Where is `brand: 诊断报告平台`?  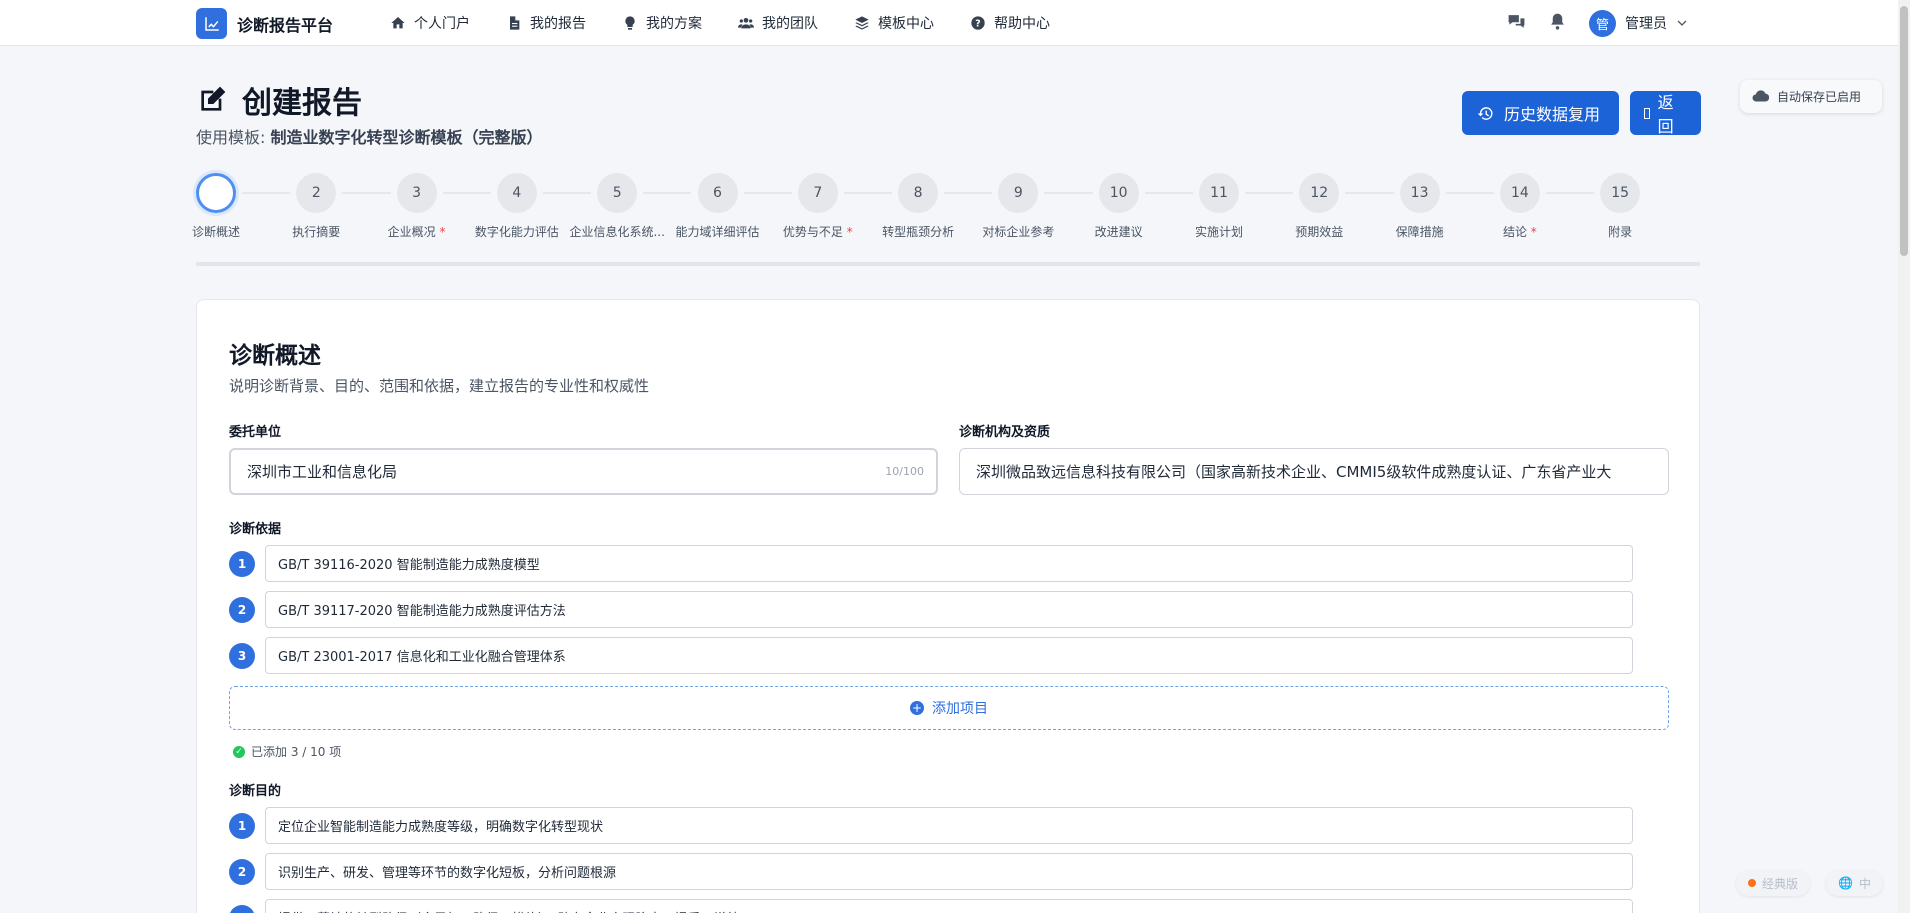 brand: 诊断报告平台 is located at coordinates (264, 23).